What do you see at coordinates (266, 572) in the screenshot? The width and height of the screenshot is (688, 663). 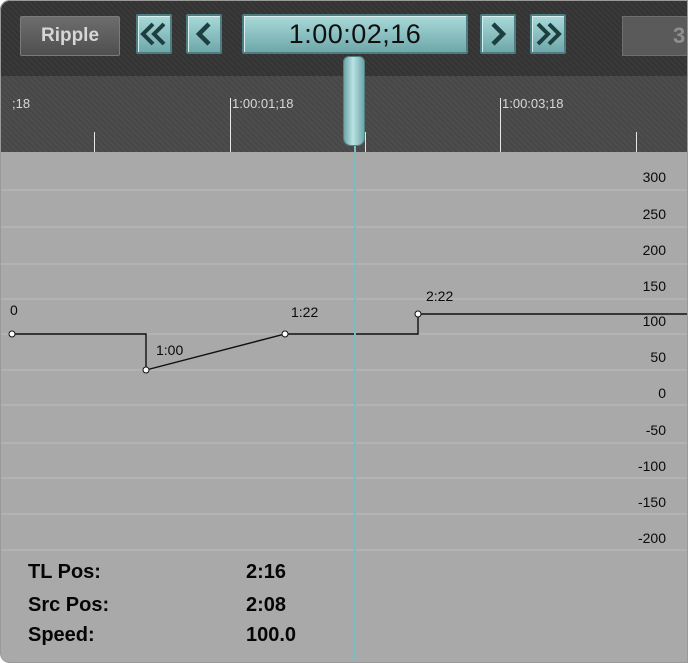 I see `tl-pos-value: 2:16` at bounding box center [266, 572].